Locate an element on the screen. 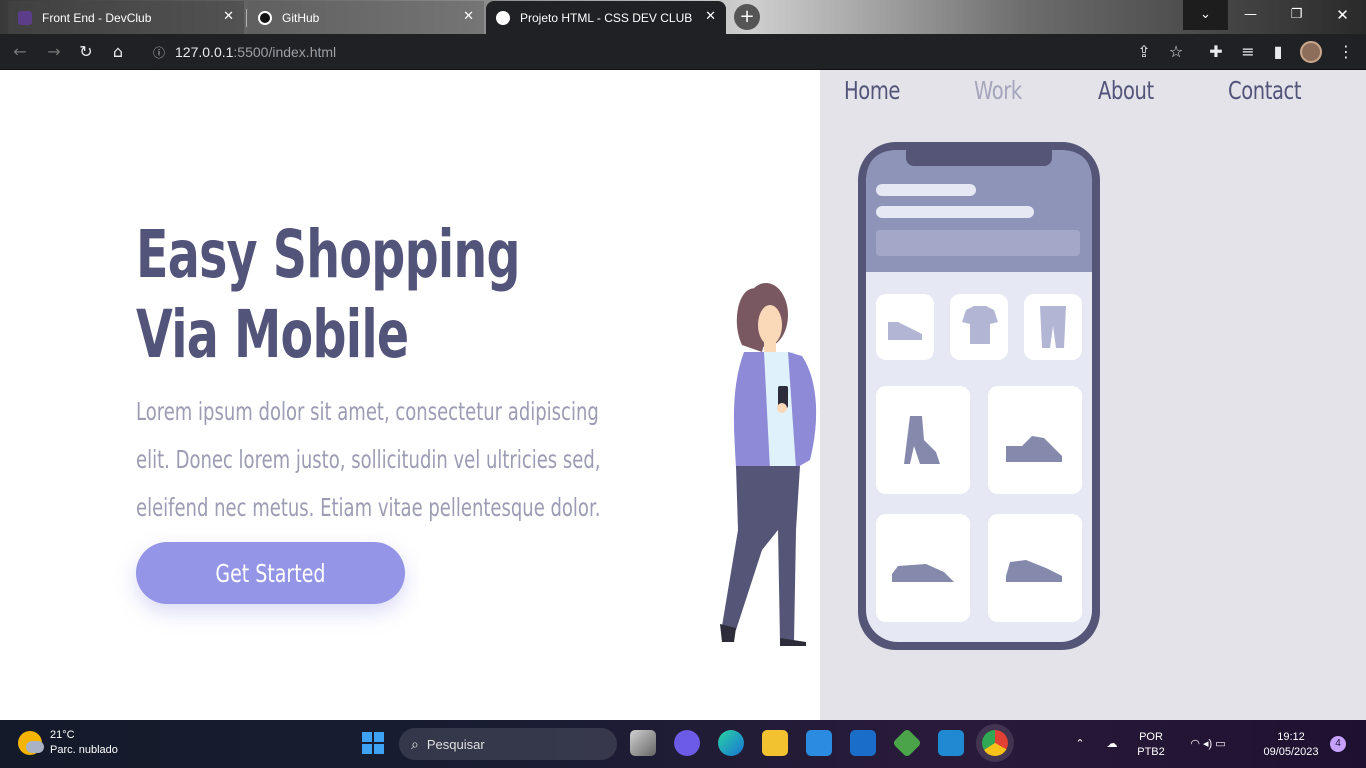 Image resolution: width=1366 pixels, height=768 pixels. nodejs-icon is located at coordinates (907, 743).